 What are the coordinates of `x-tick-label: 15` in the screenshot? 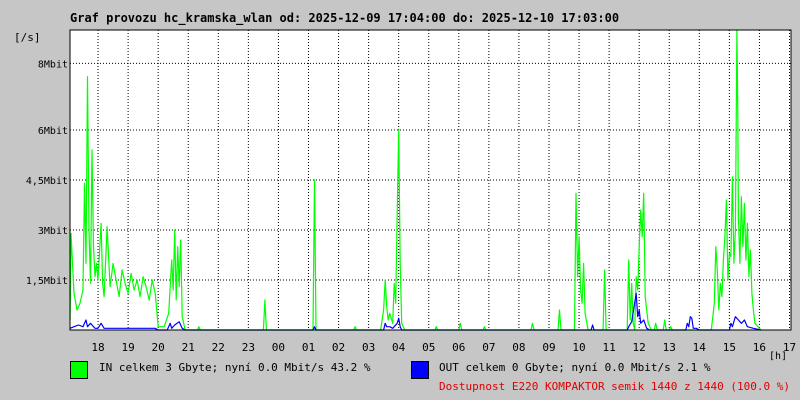 It's located at (729, 347).